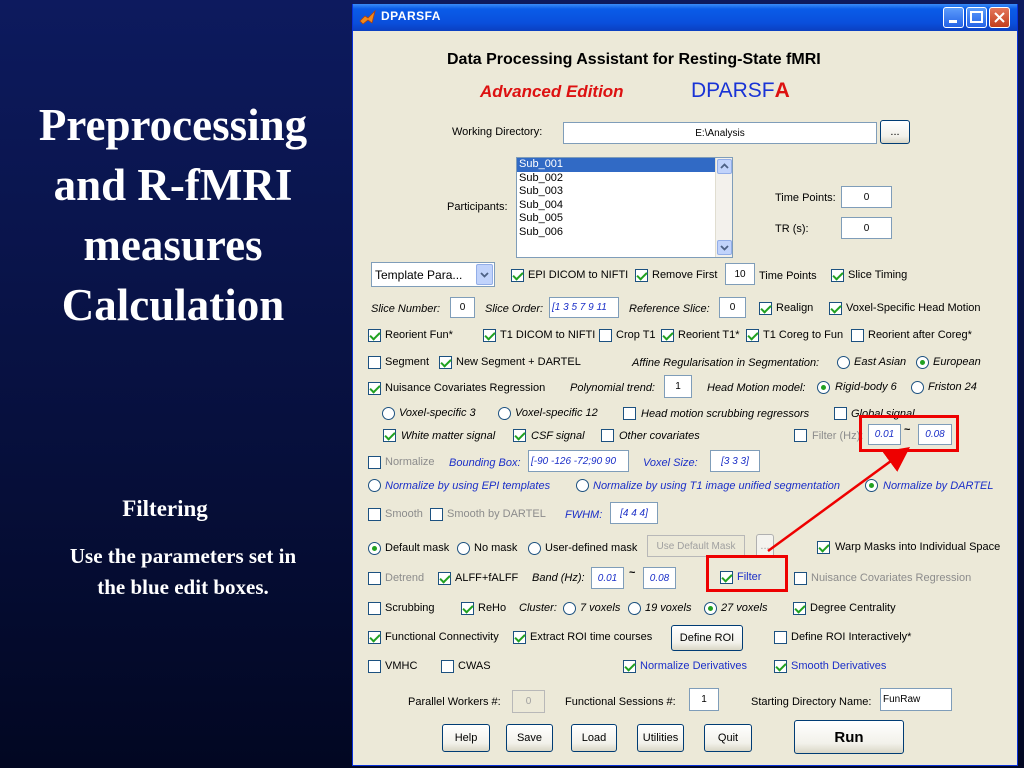  What do you see at coordinates (823, 387) in the screenshot?
I see `rigid-body-radio` at bounding box center [823, 387].